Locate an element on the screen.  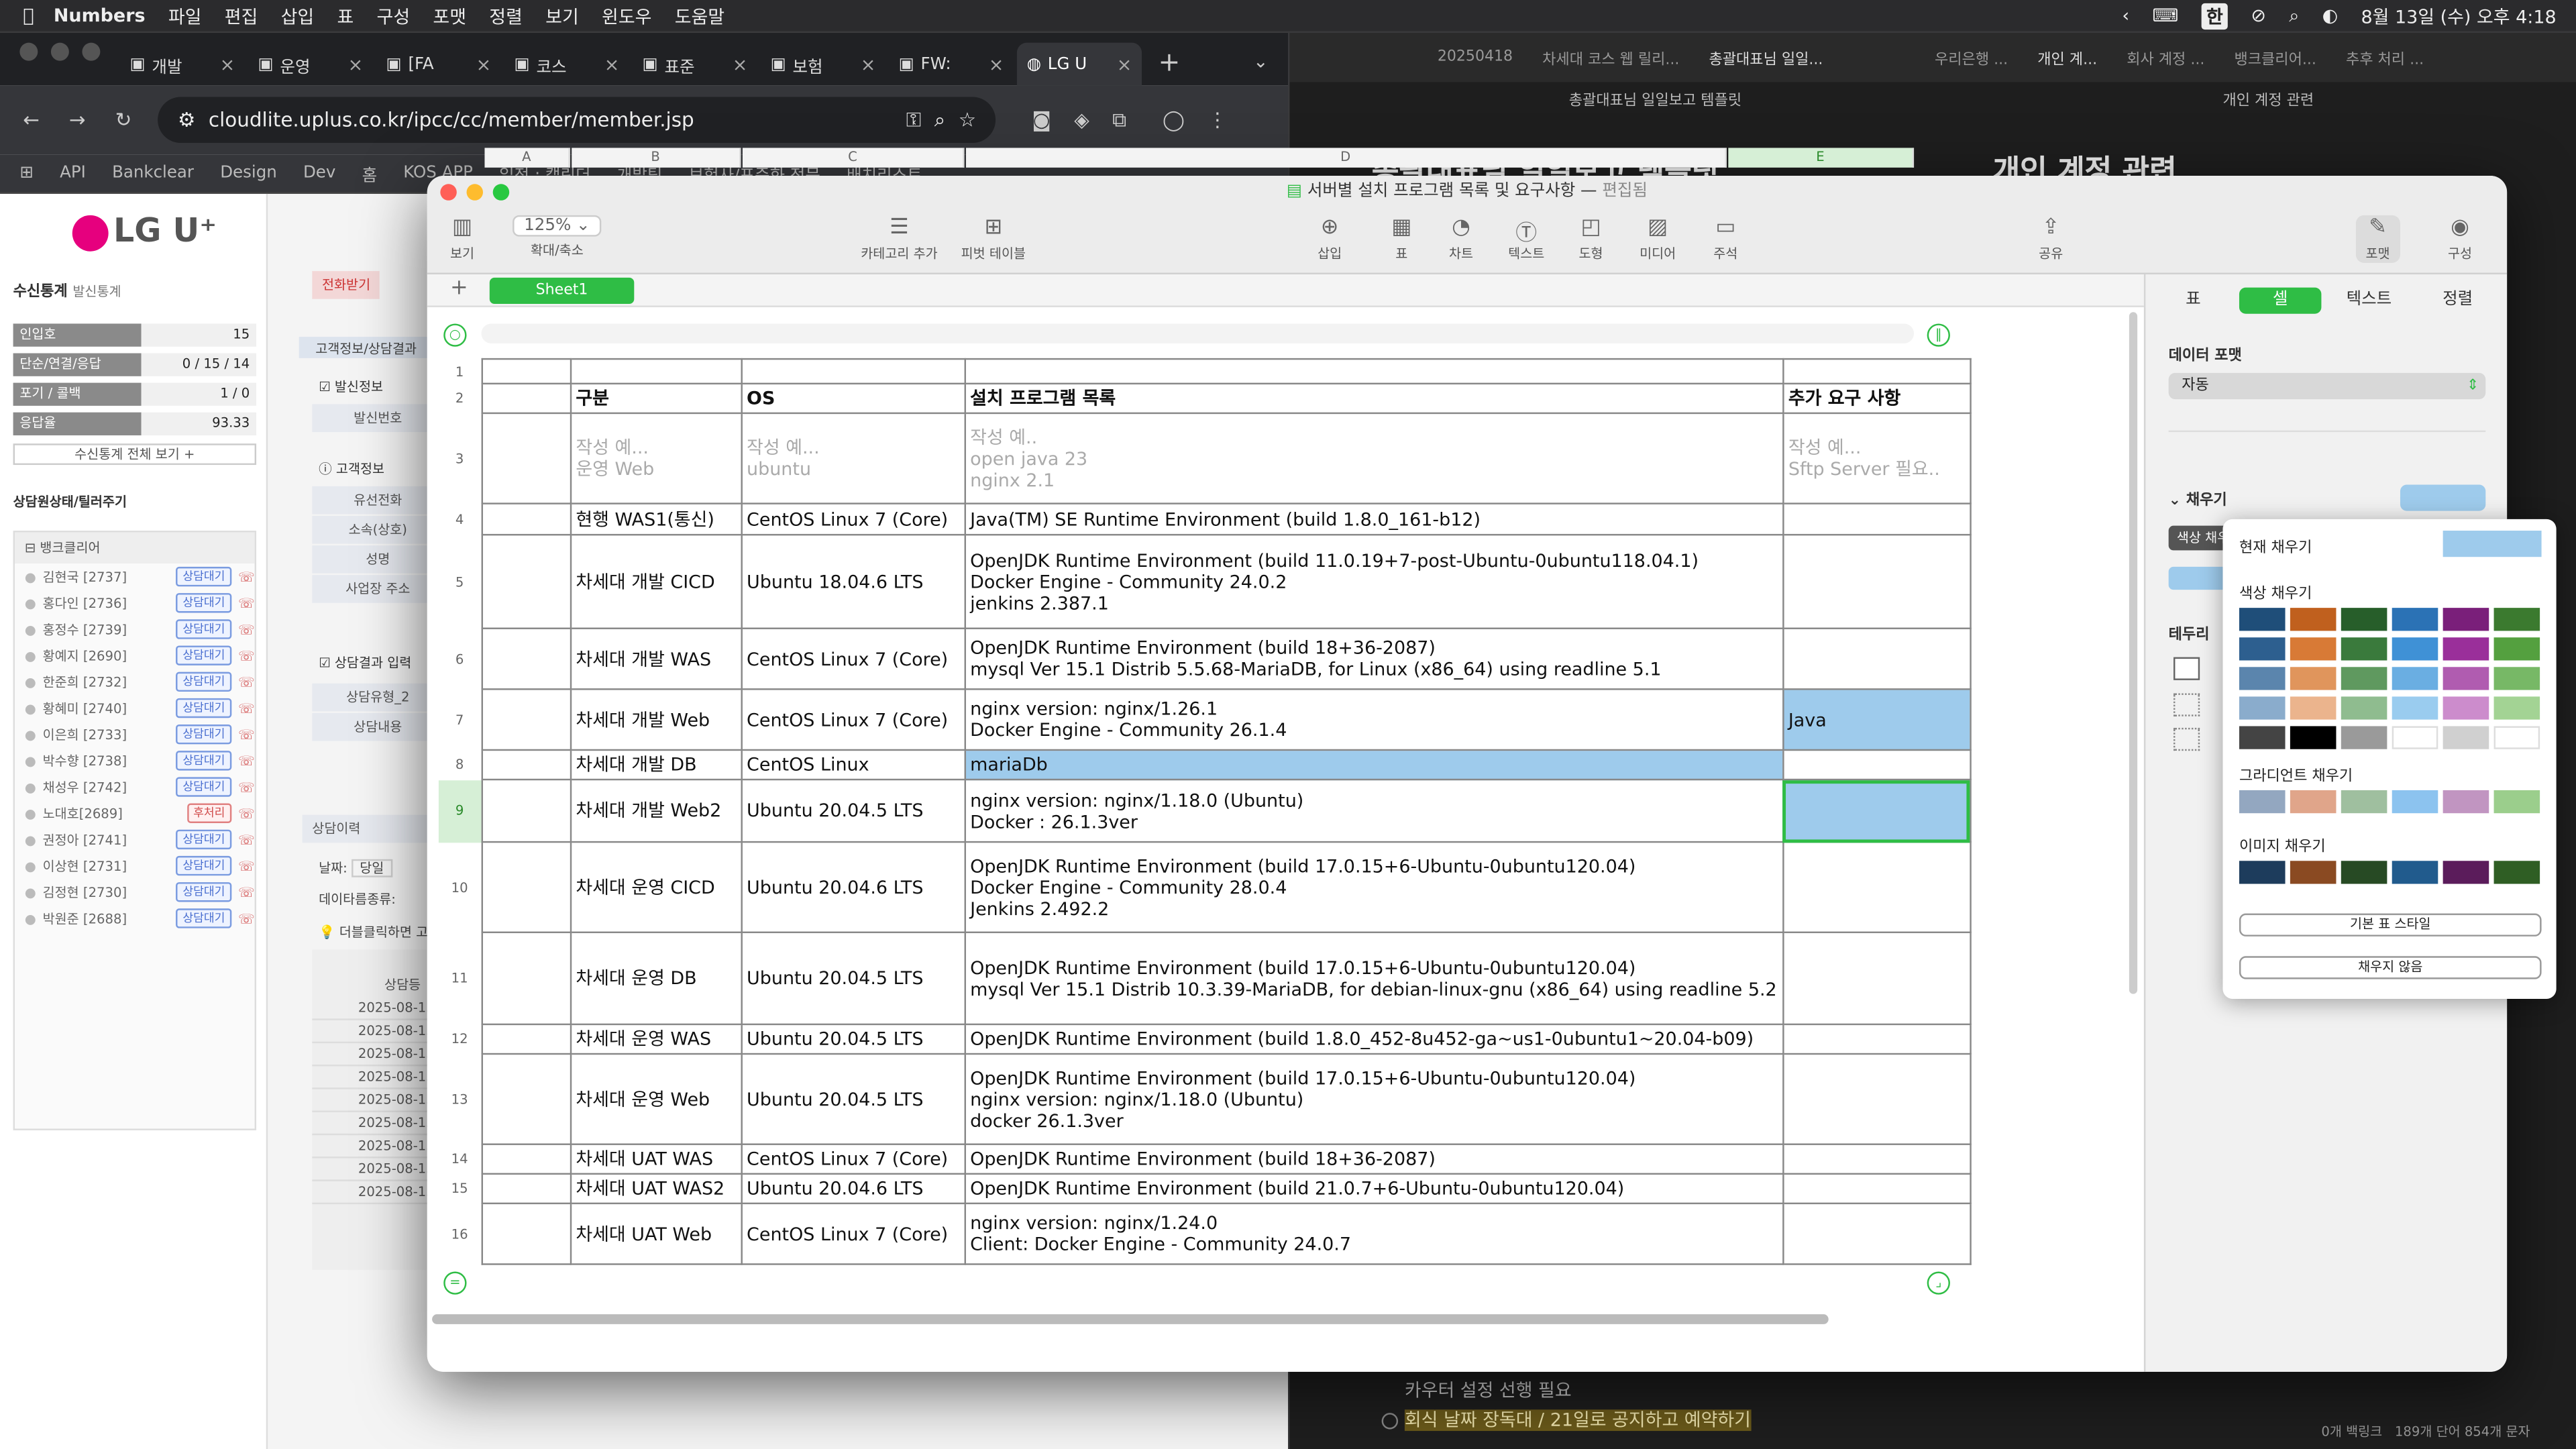
menu-app-name: Numbers is located at coordinates (100, 15).